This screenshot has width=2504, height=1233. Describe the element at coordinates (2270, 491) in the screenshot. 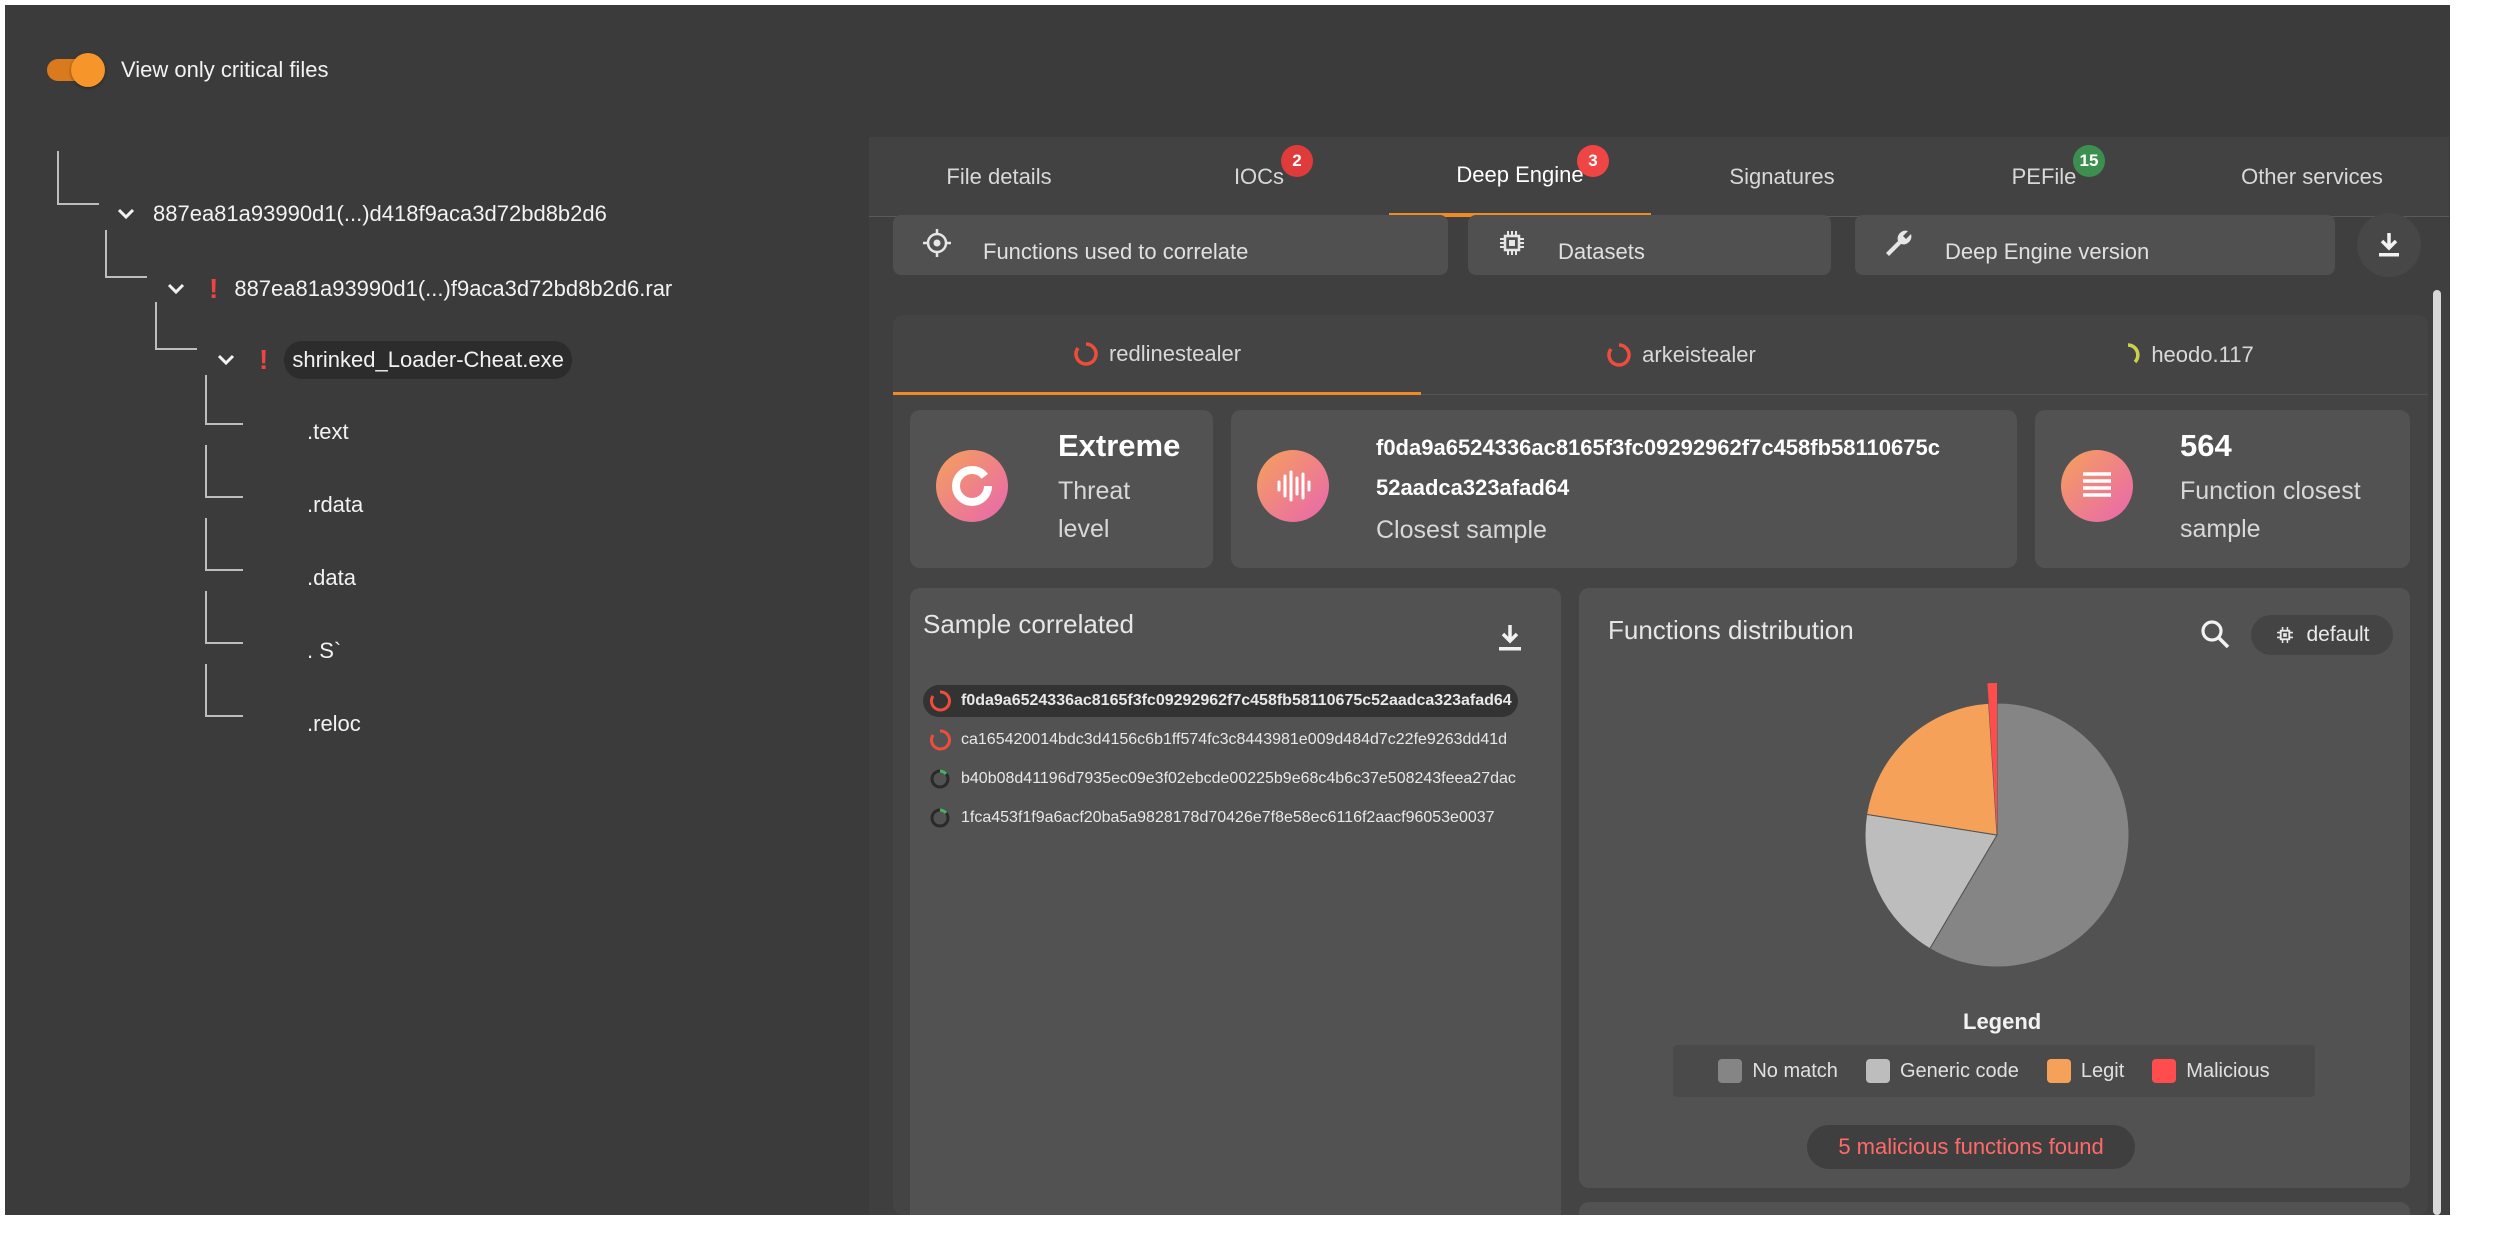

I see `function-count-label-line: Function closest` at that location.